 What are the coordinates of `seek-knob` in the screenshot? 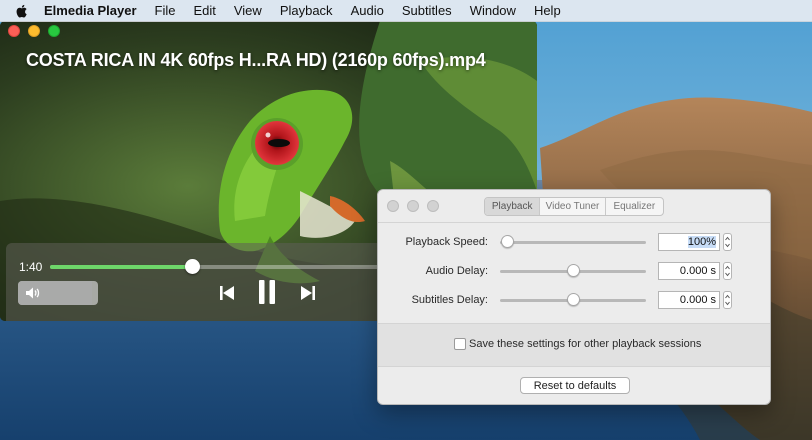 It's located at (192, 266).